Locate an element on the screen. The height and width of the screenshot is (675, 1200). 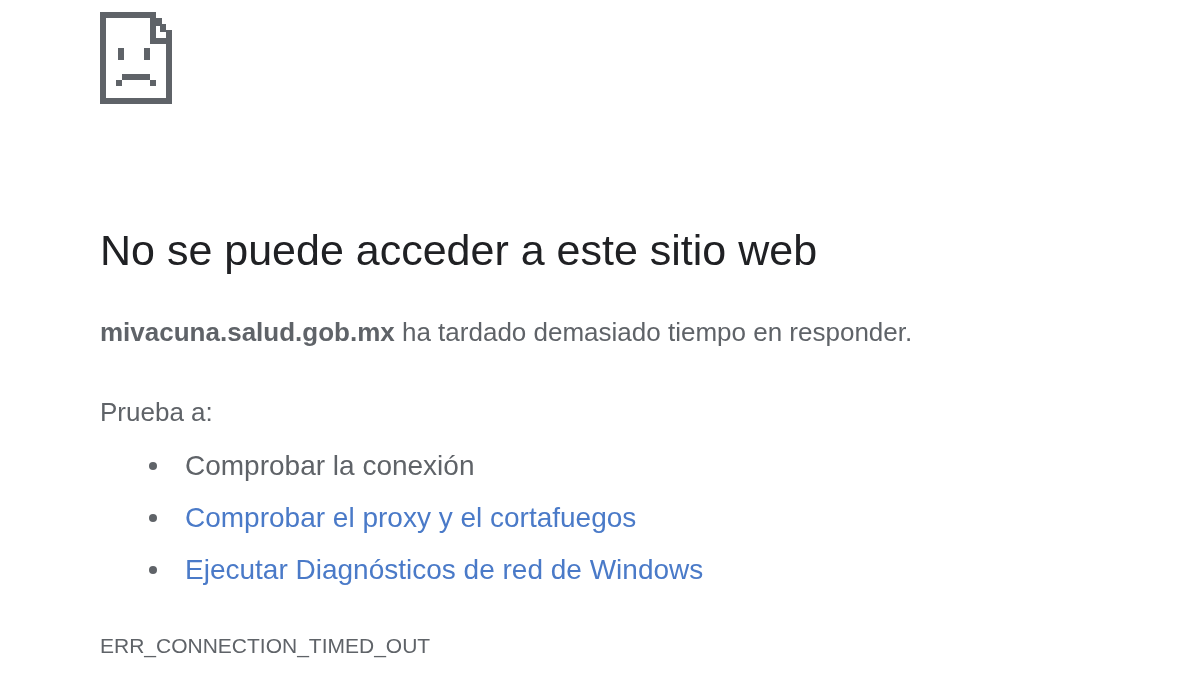
suggestions-label: Prueba a: is located at coordinates (157, 412).